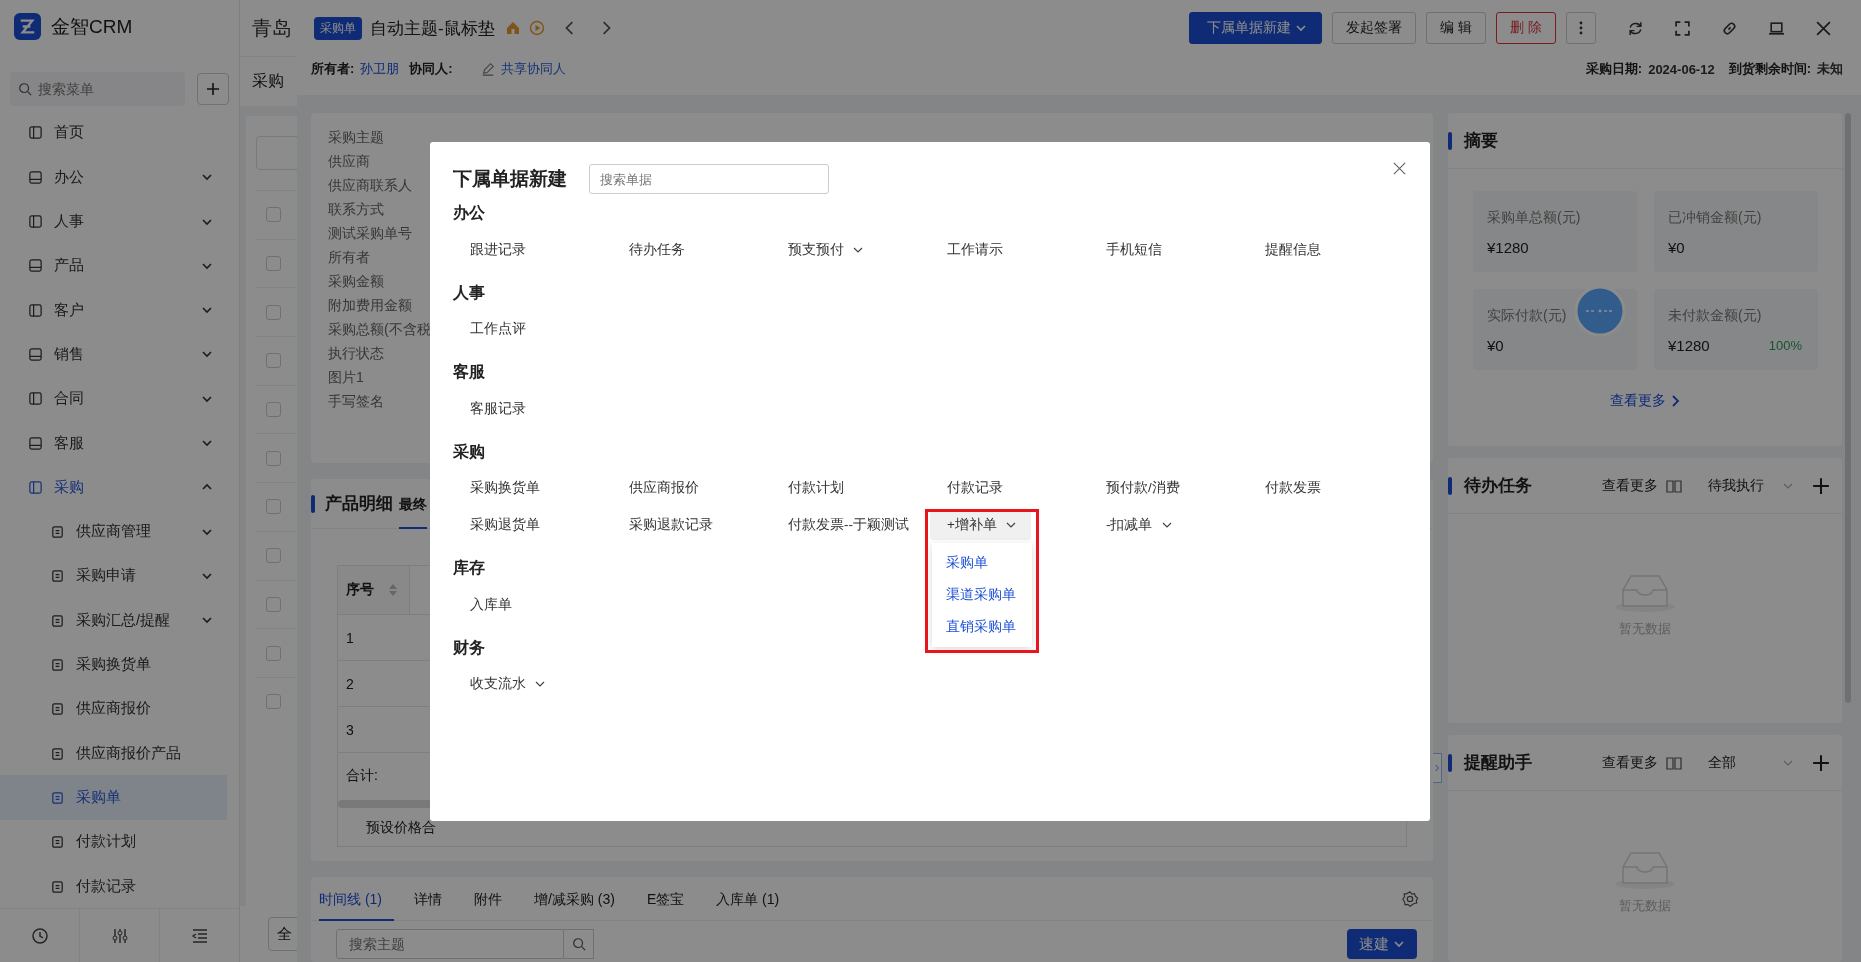 This screenshot has width=1861, height=962. Describe the element at coordinates (494, 899) in the screenshot. I see `tab: 附件` at that location.